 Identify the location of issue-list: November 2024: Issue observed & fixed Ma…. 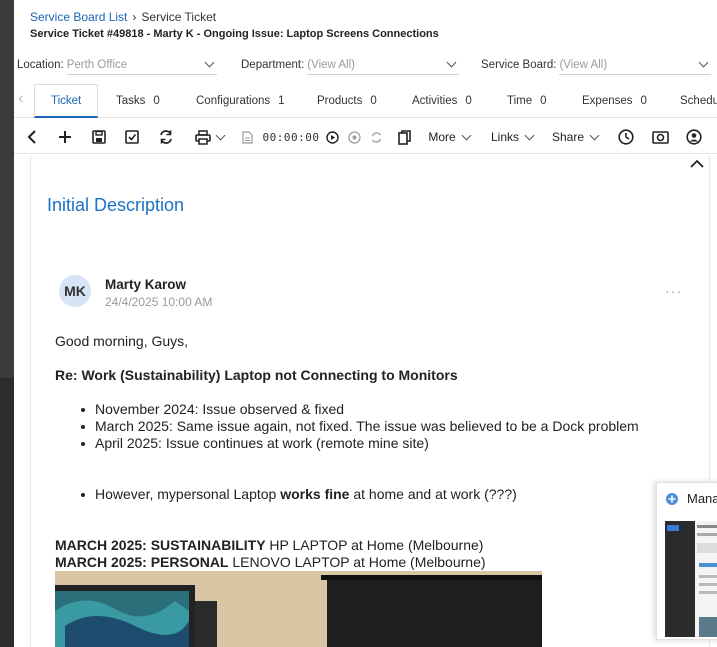
(360, 426).